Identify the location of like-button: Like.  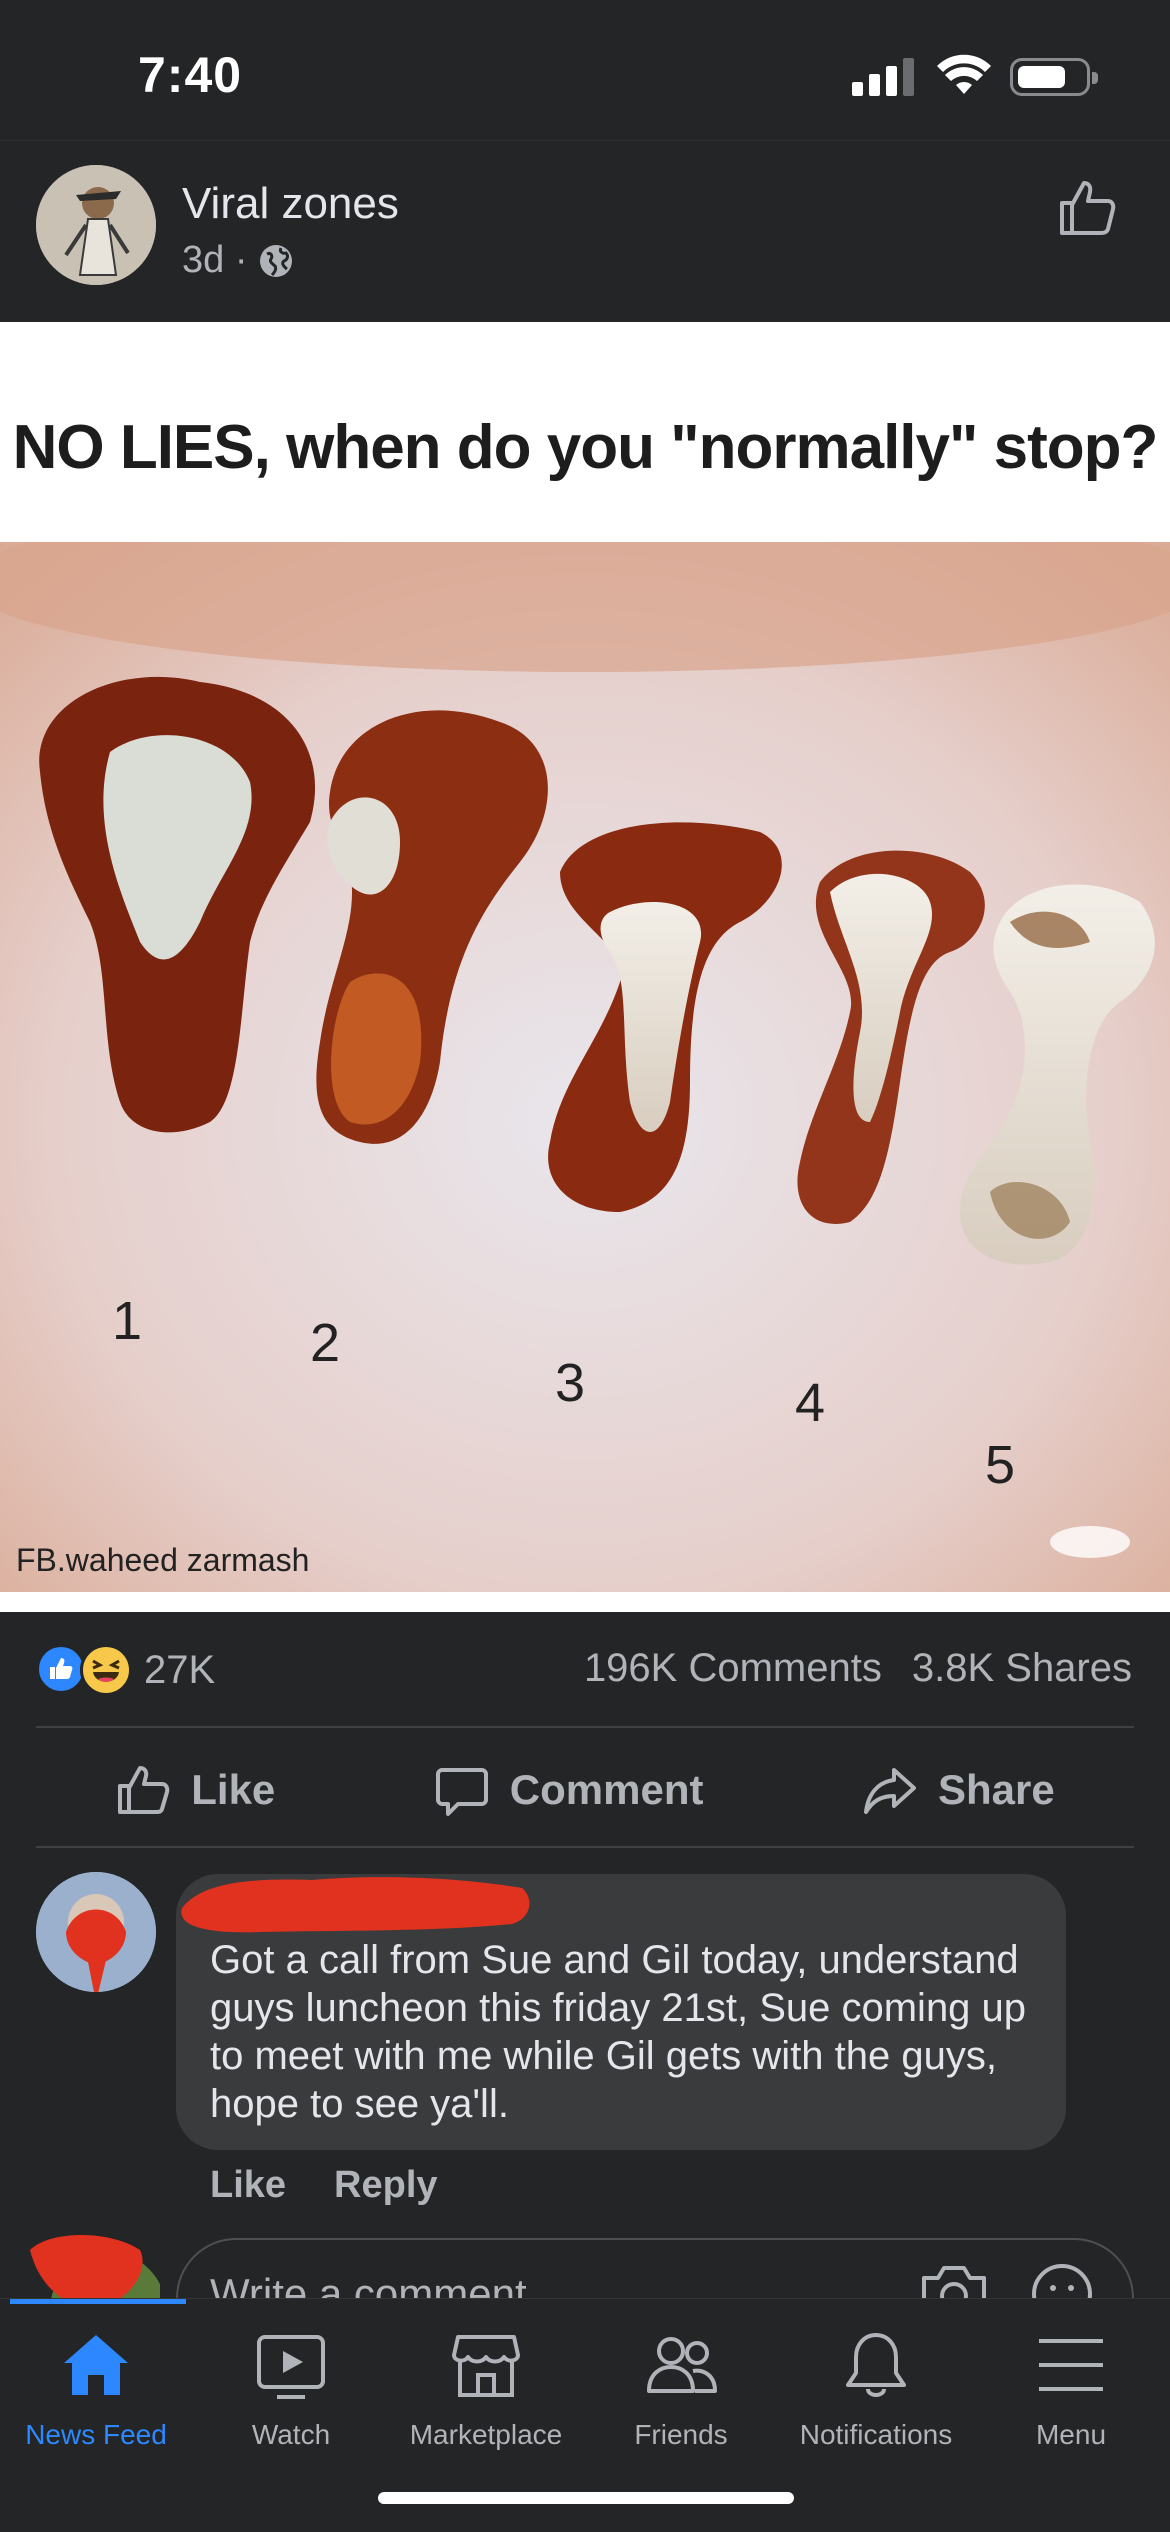
(195, 1790).